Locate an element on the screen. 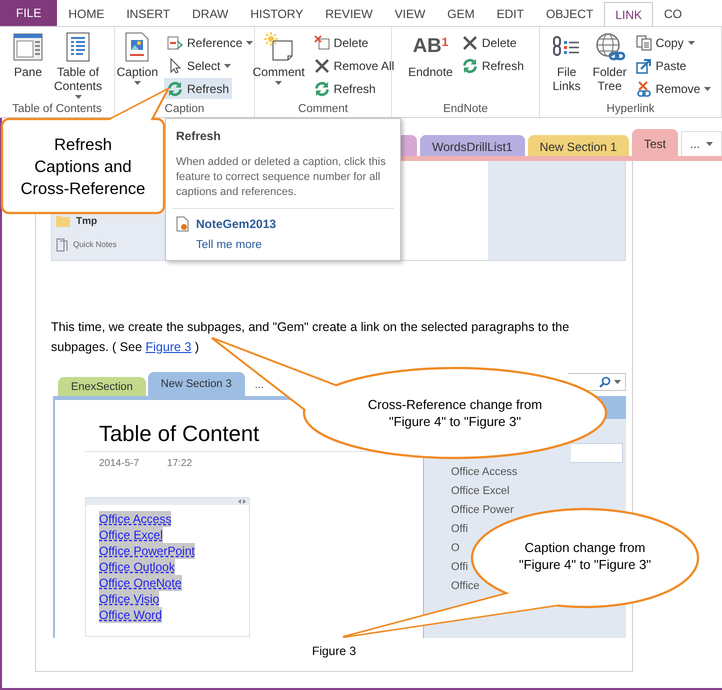 The height and width of the screenshot is (690, 722). section-tab: New Section 1 is located at coordinates (578, 145).